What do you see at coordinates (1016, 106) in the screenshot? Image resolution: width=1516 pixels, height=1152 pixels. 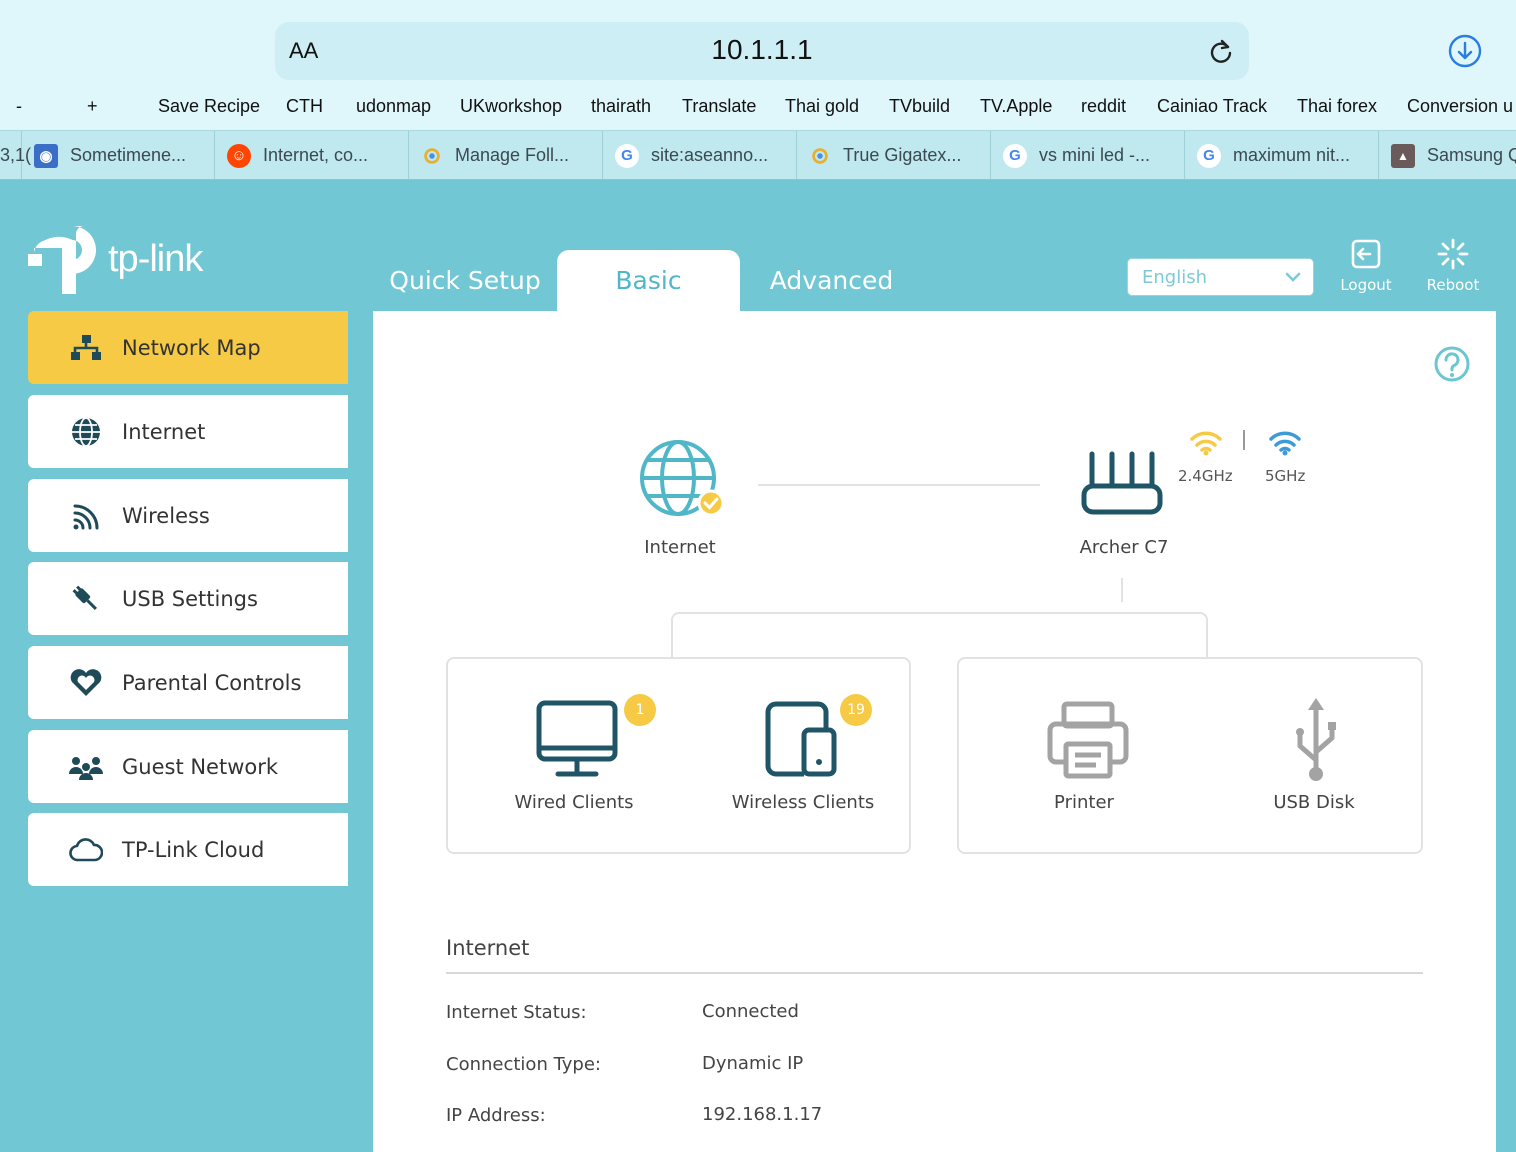 I see `bookmark-item: TV.Apple` at bounding box center [1016, 106].